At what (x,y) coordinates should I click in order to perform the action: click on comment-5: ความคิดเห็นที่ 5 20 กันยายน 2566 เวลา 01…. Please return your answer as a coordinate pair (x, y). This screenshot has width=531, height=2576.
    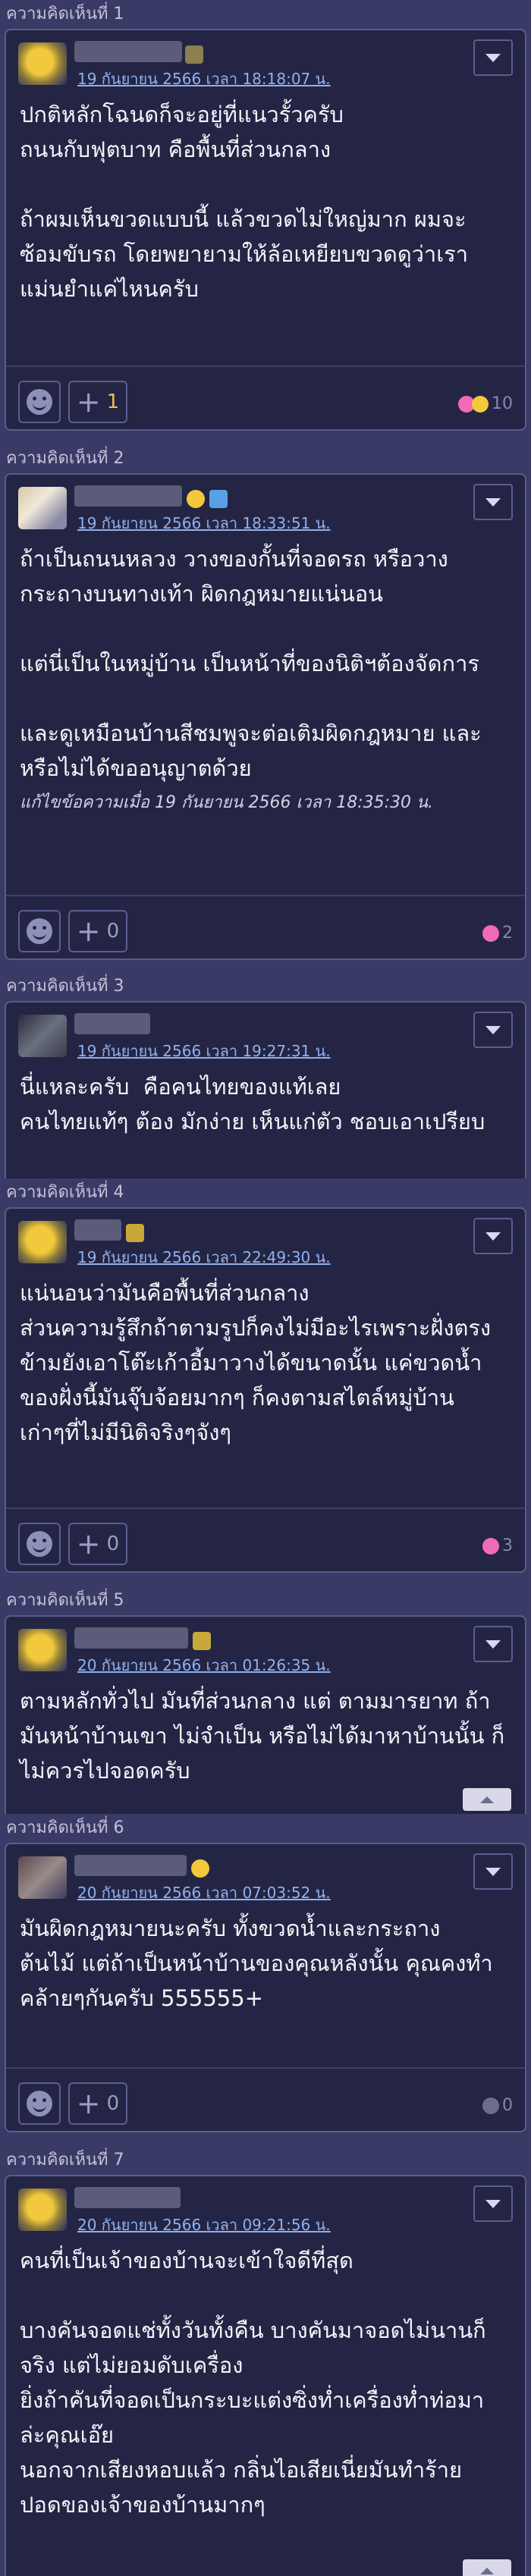
    Looking at the image, I should click on (265, 1700).